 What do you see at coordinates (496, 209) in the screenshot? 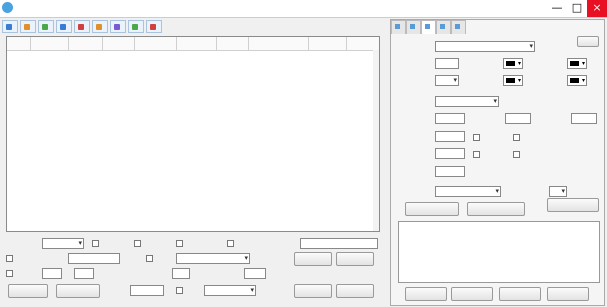
I see `save-preset-button` at bounding box center [496, 209].